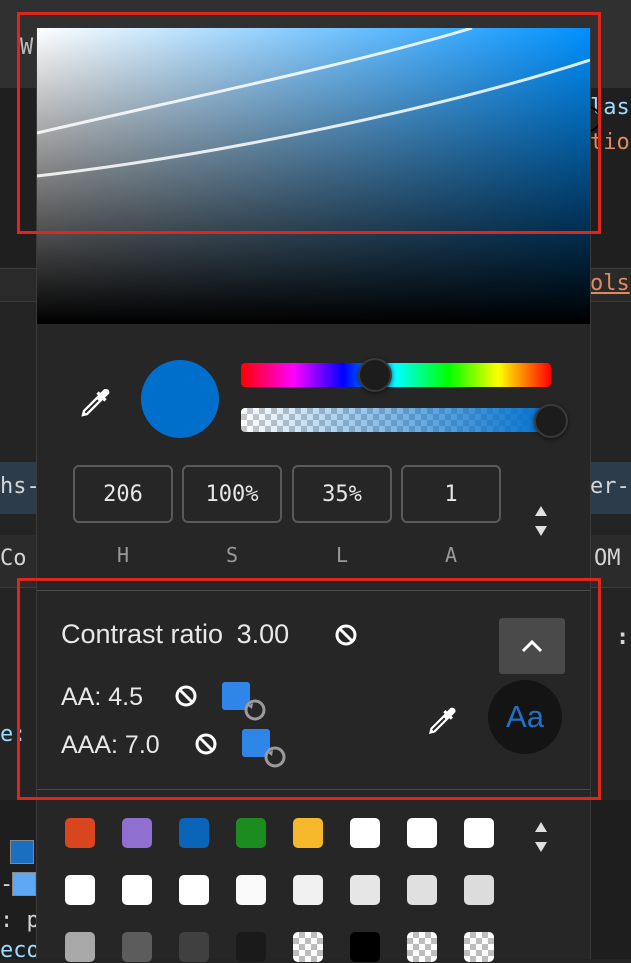 This screenshot has height=963, width=631. I want to click on format-switch-icon, so click(541, 523).